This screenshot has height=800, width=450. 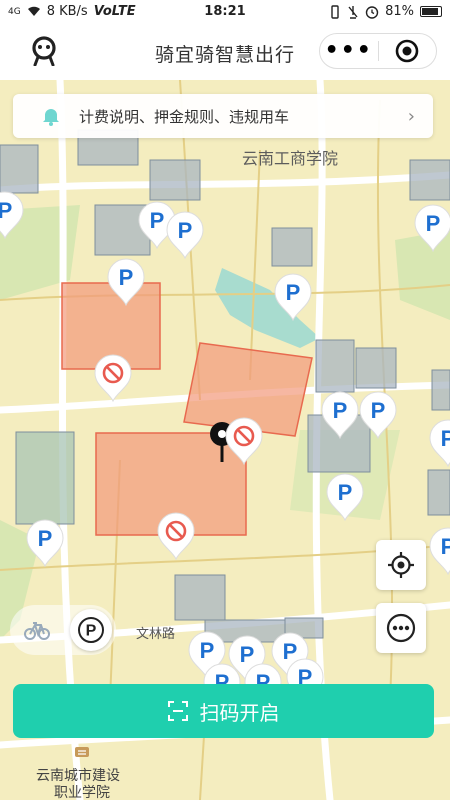 I want to click on mute-icon, so click(x=353, y=12).